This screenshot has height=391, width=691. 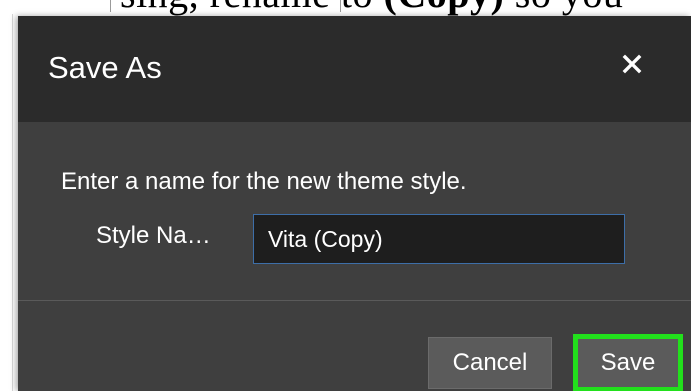 I want to click on background-document-text: sing, rename to (Copy) so you, so click(x=371, y=8).